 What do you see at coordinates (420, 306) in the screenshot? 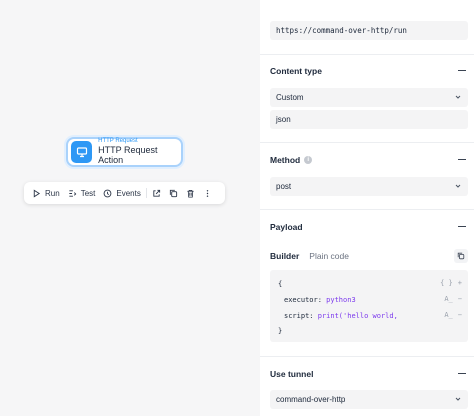
I see `code-fade-overlay` at bounding box center [420, 306].